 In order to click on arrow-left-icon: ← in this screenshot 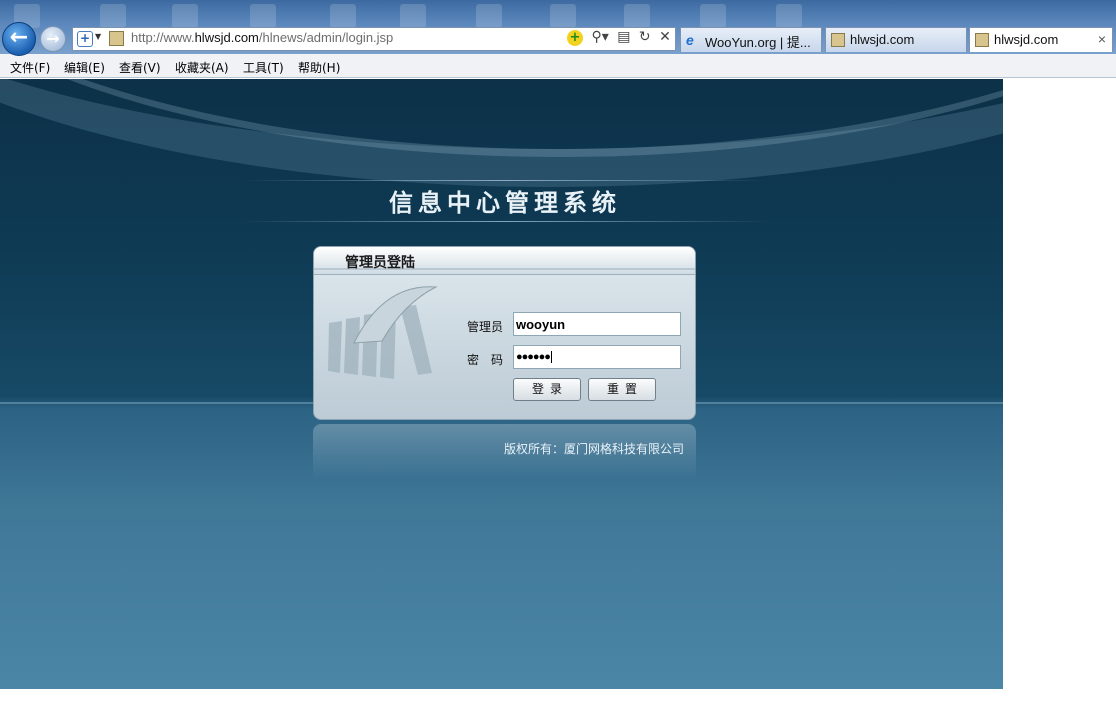, I will do `click(19, 37)`.